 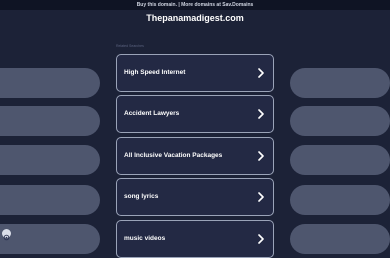 What do you see at coordinates (195, 114) in the screenshot?
I see `search-link-accident-lawyers: Accident Lawyers` at bounding box center [195, 114].